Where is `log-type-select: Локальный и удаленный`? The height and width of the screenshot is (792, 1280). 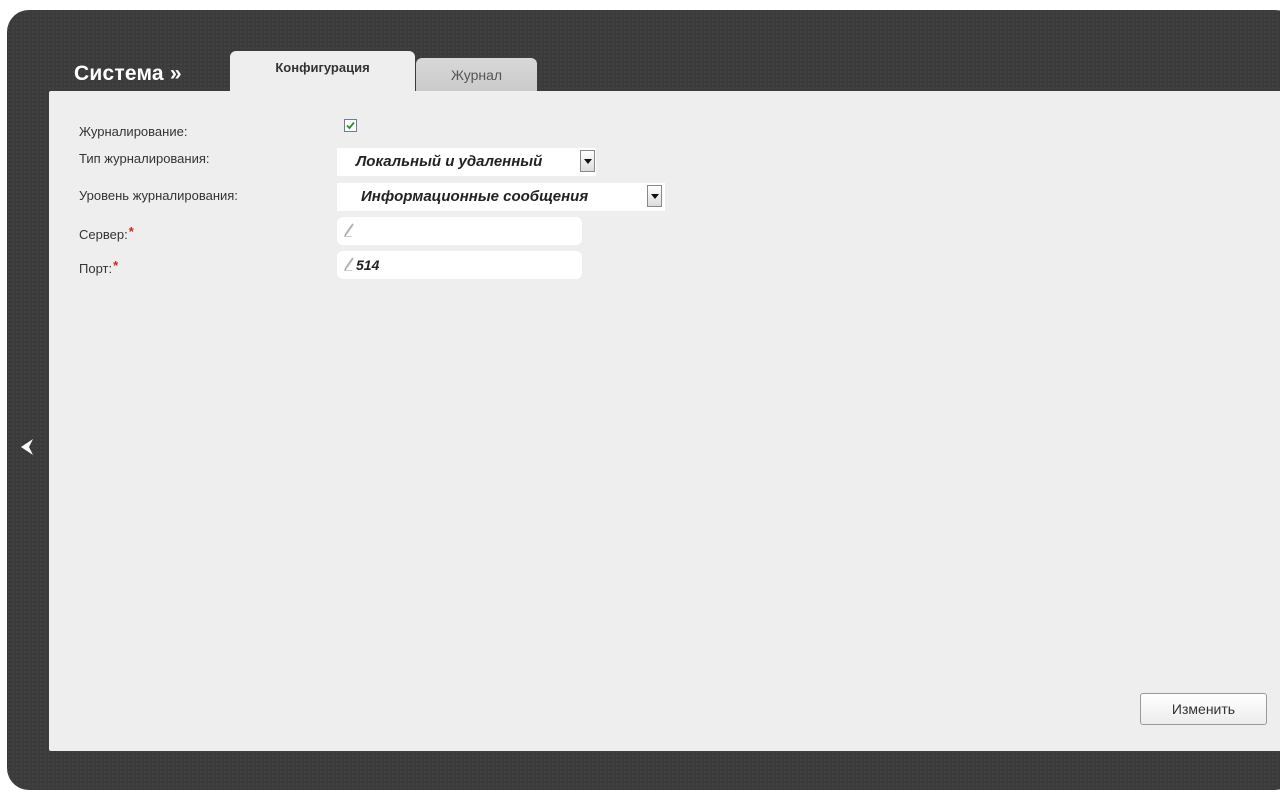
log-type-select: Локальный и удаленный is located at coordinates (466, 162).